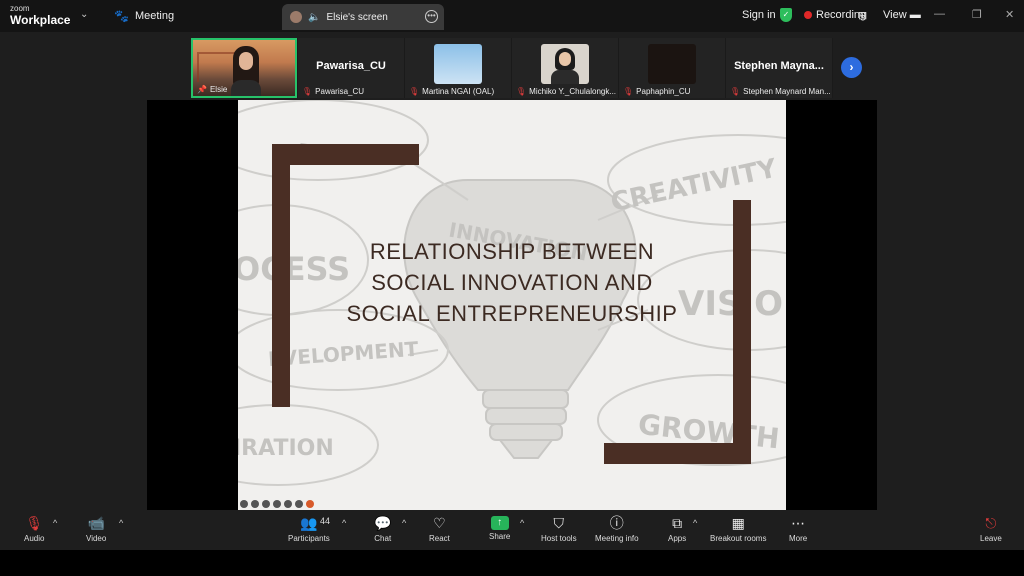 This screenshot has height=576, width=1024. I want to click on apps-icon: ⧉, so click(677, 523).